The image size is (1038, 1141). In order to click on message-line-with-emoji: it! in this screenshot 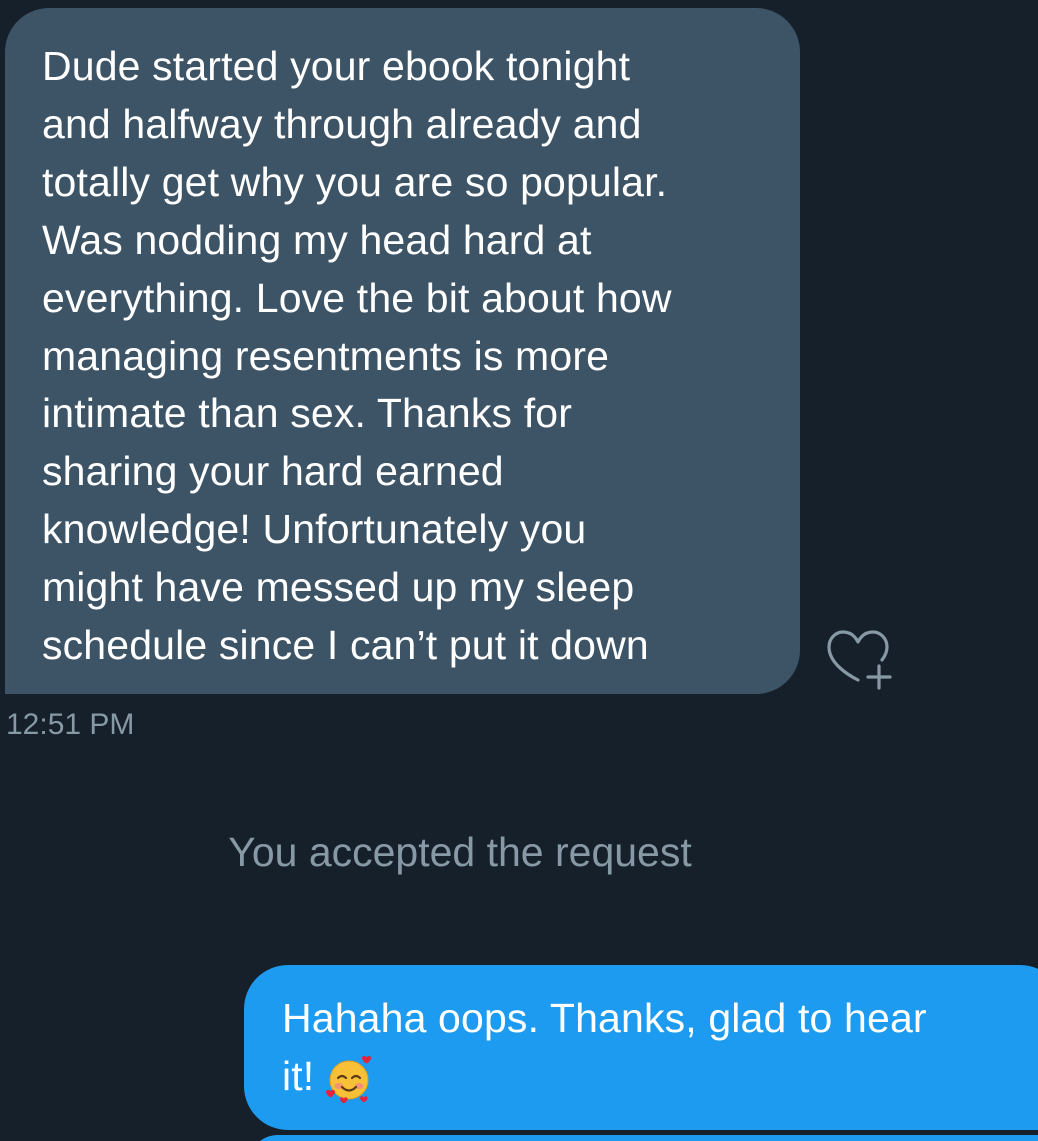, I will do `click(660, 1077)`.